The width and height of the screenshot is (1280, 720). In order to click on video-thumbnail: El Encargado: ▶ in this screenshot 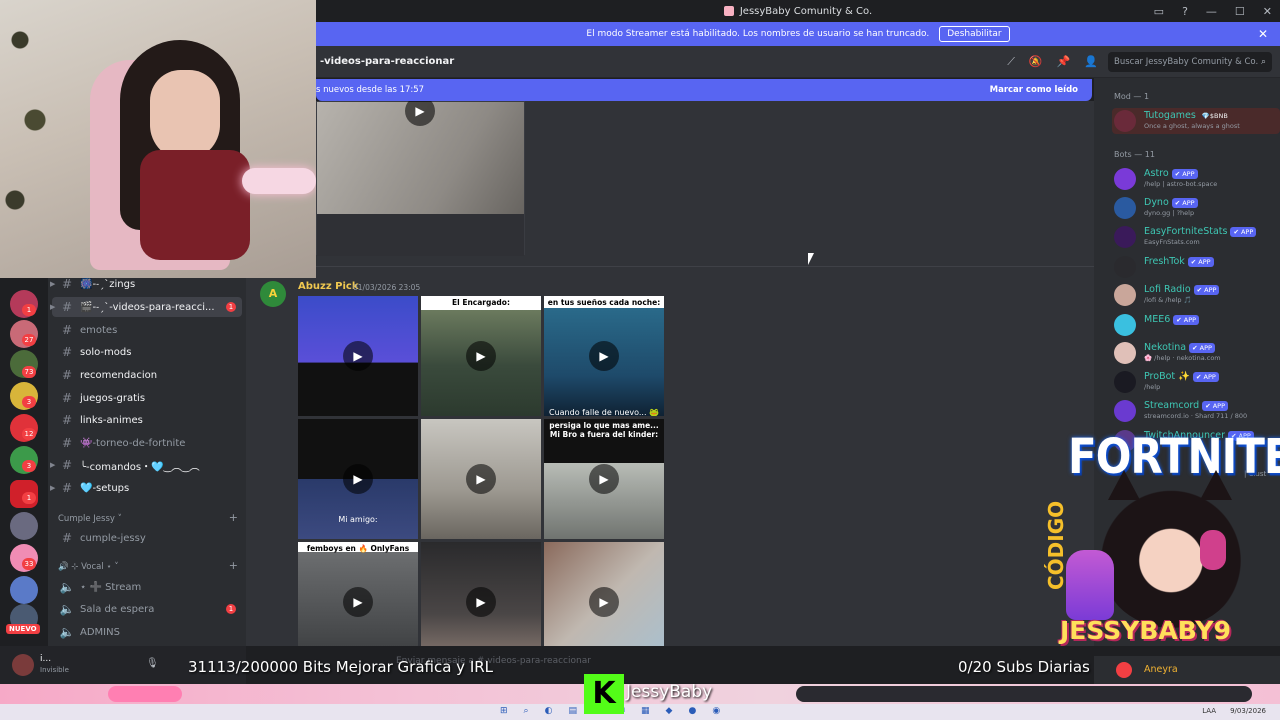, I will do `click(481, 356)`.